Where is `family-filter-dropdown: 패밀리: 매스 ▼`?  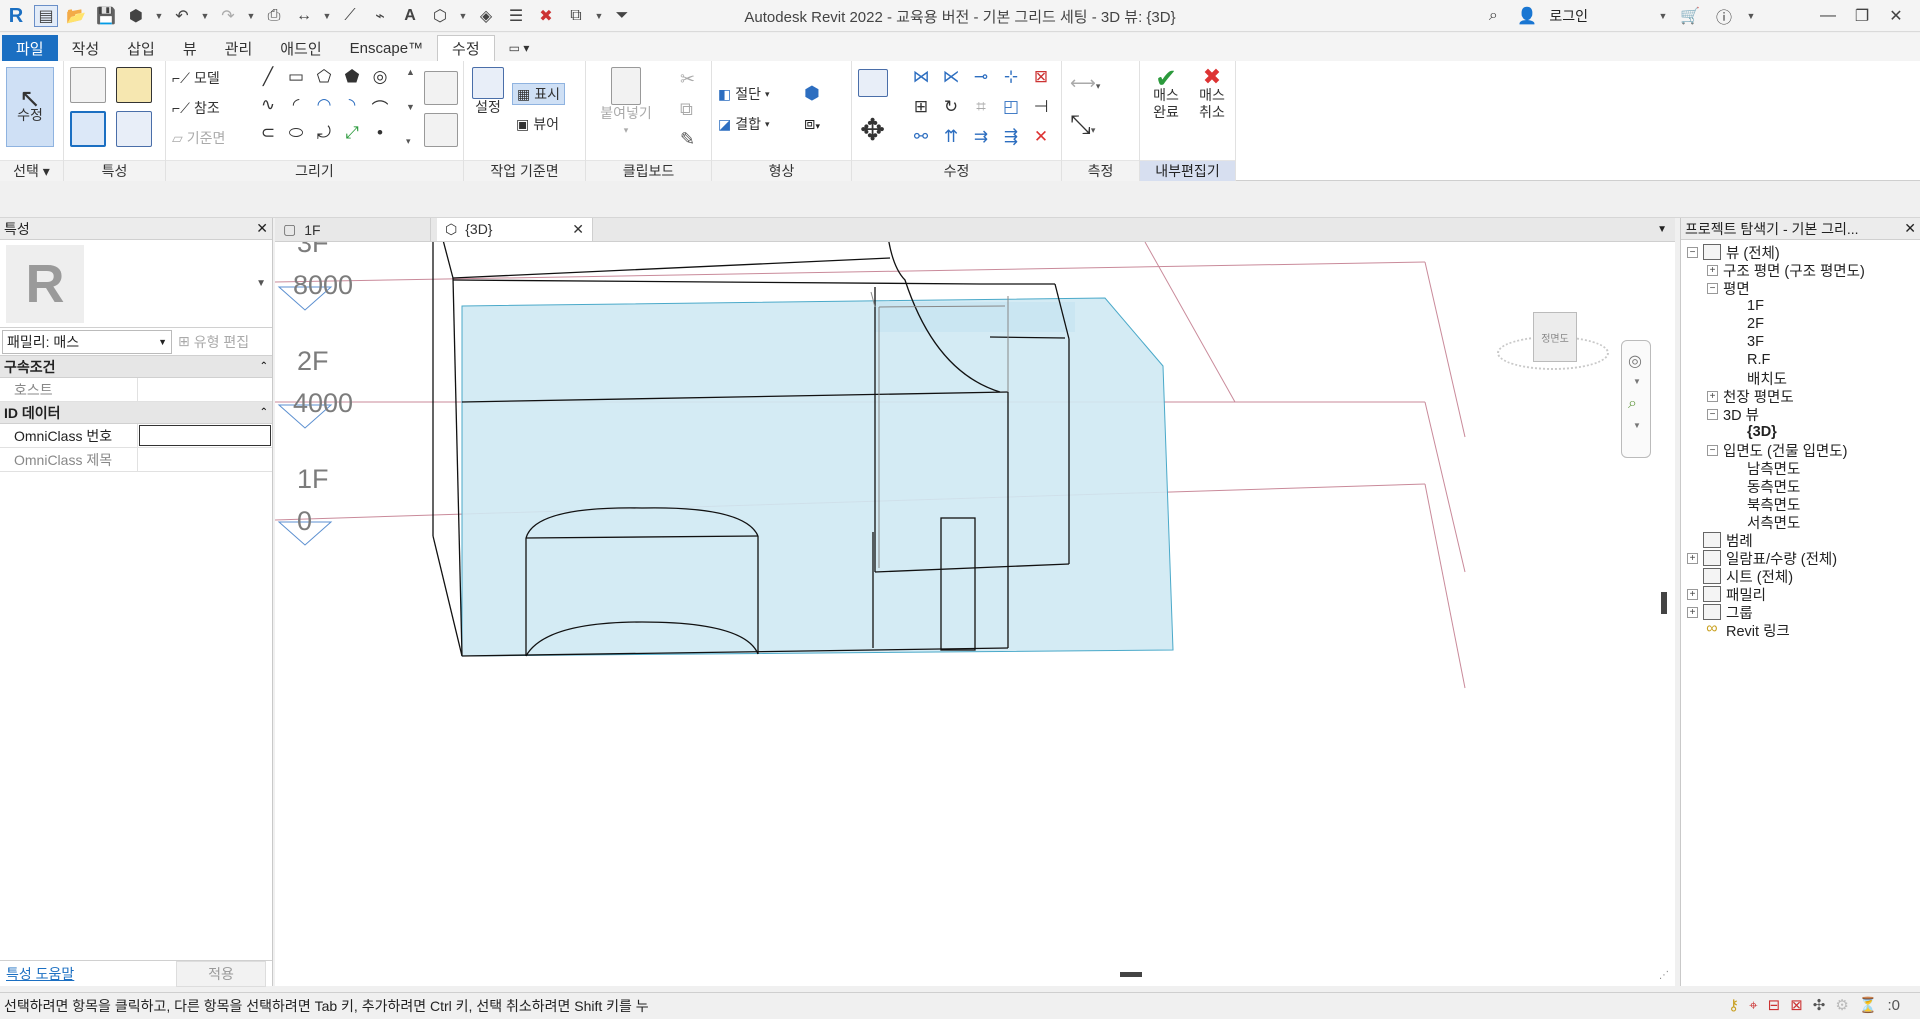
family-filter-dropdown: 패밀리: 매스 ▼ is located at coordinates (87, 341).